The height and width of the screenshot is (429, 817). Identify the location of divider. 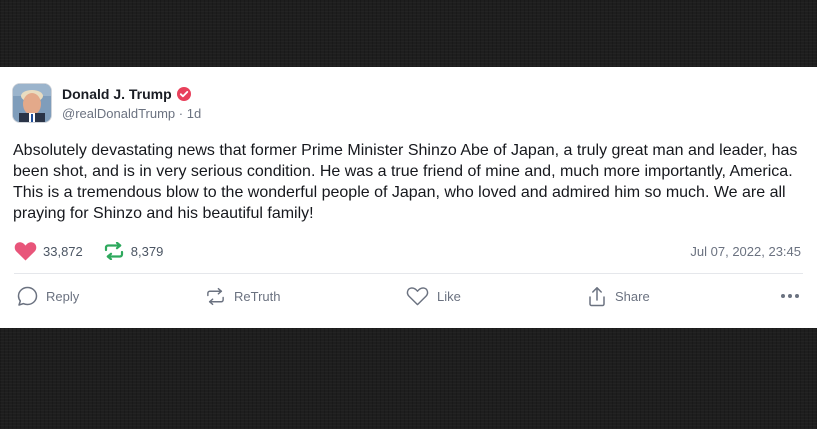
(408, 273).